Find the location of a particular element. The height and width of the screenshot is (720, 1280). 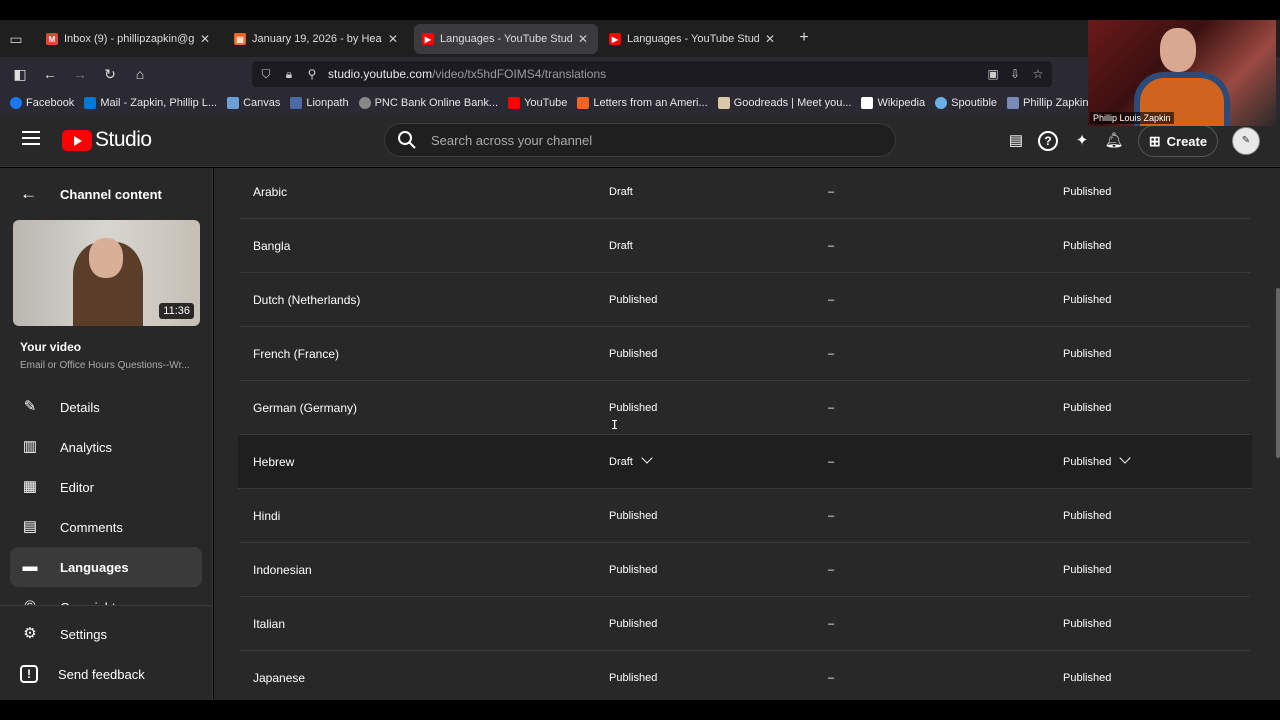

channel-content-back-link: ← Channel content is located at coordinates (91, 194).